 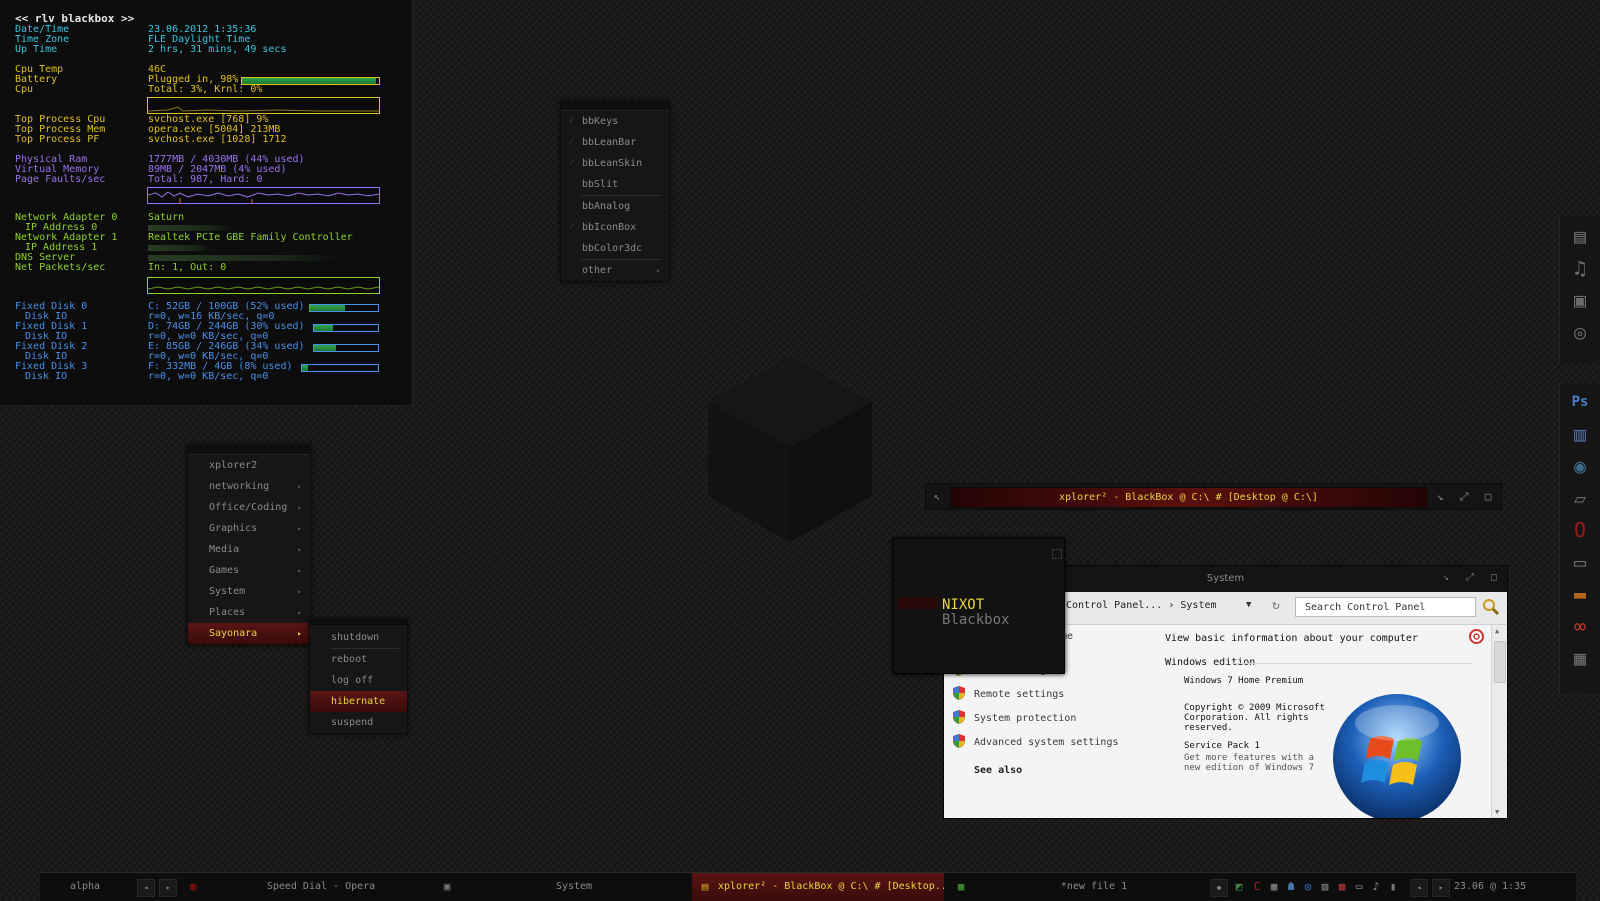 I want to click on task-speed-dial-opera: Speed Dial - Opera, so click(x=321, y=887).